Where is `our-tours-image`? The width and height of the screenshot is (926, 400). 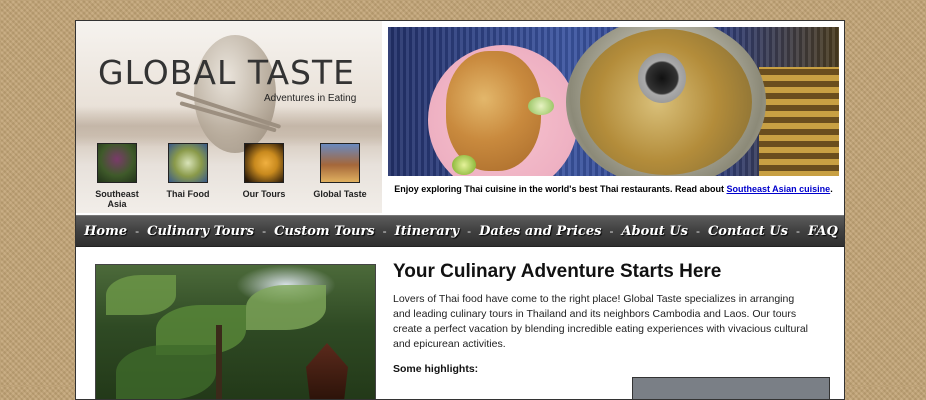
our-tours-image is located at coordinates (264, 163).